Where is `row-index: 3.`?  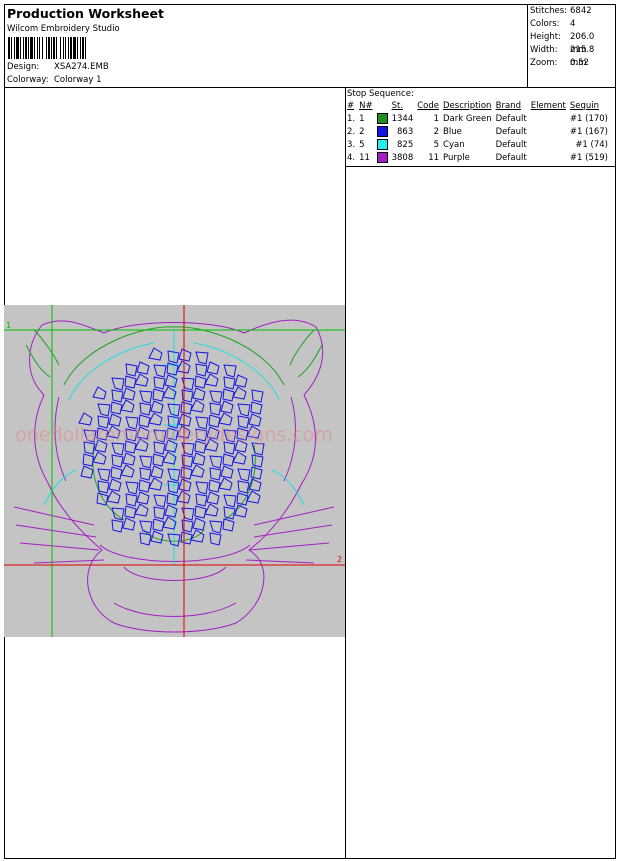 row-index: 3. is located at coordinates (351, 144).